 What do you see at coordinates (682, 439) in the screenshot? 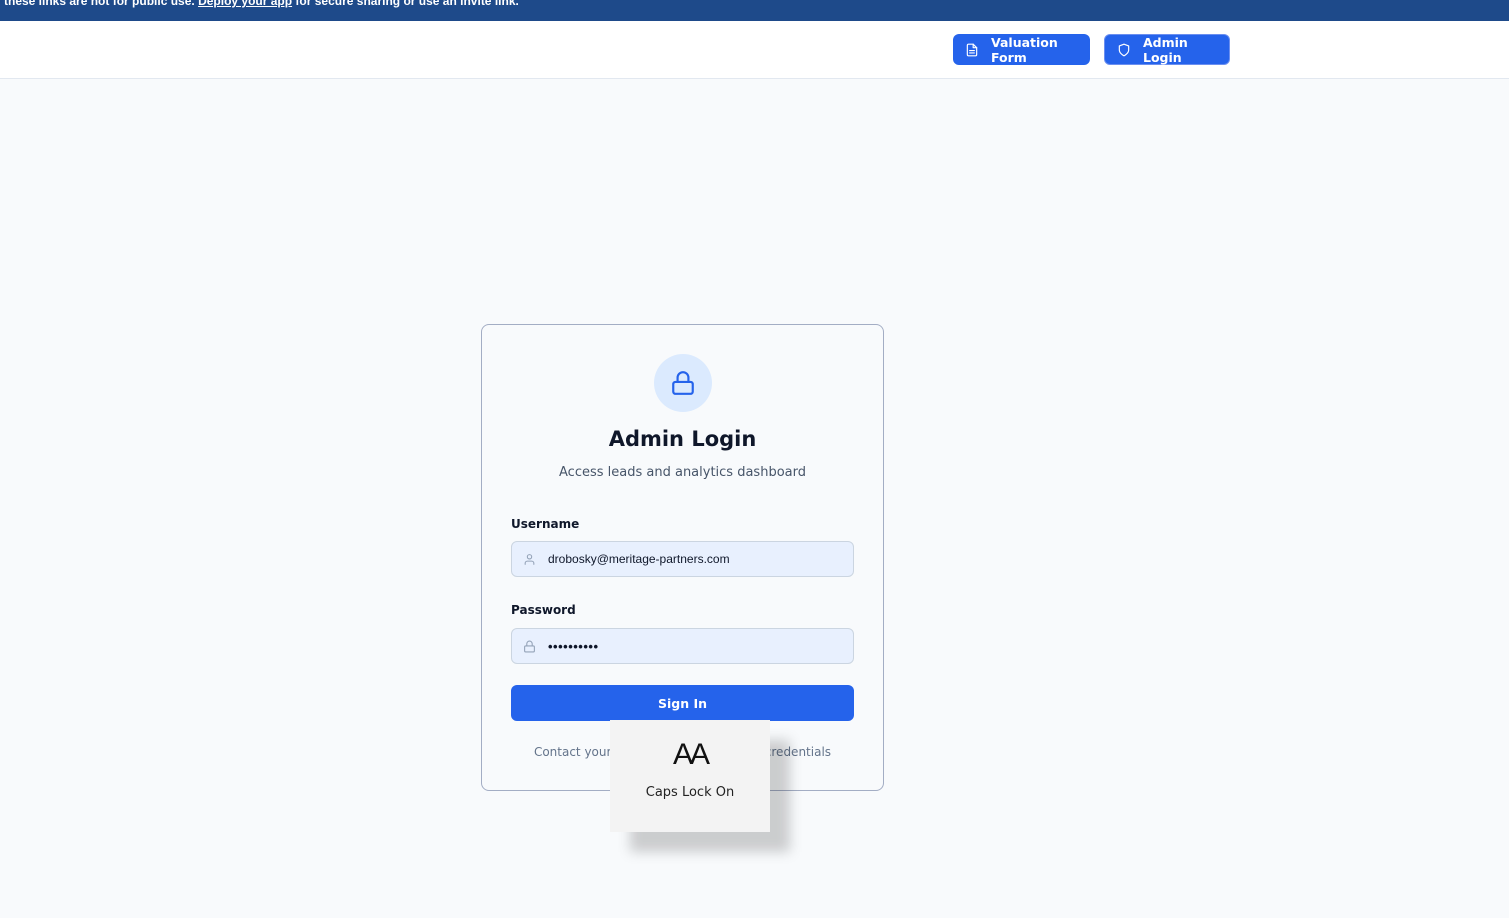
I see `page-title: Admin Login` at bounding box center [682, 439].